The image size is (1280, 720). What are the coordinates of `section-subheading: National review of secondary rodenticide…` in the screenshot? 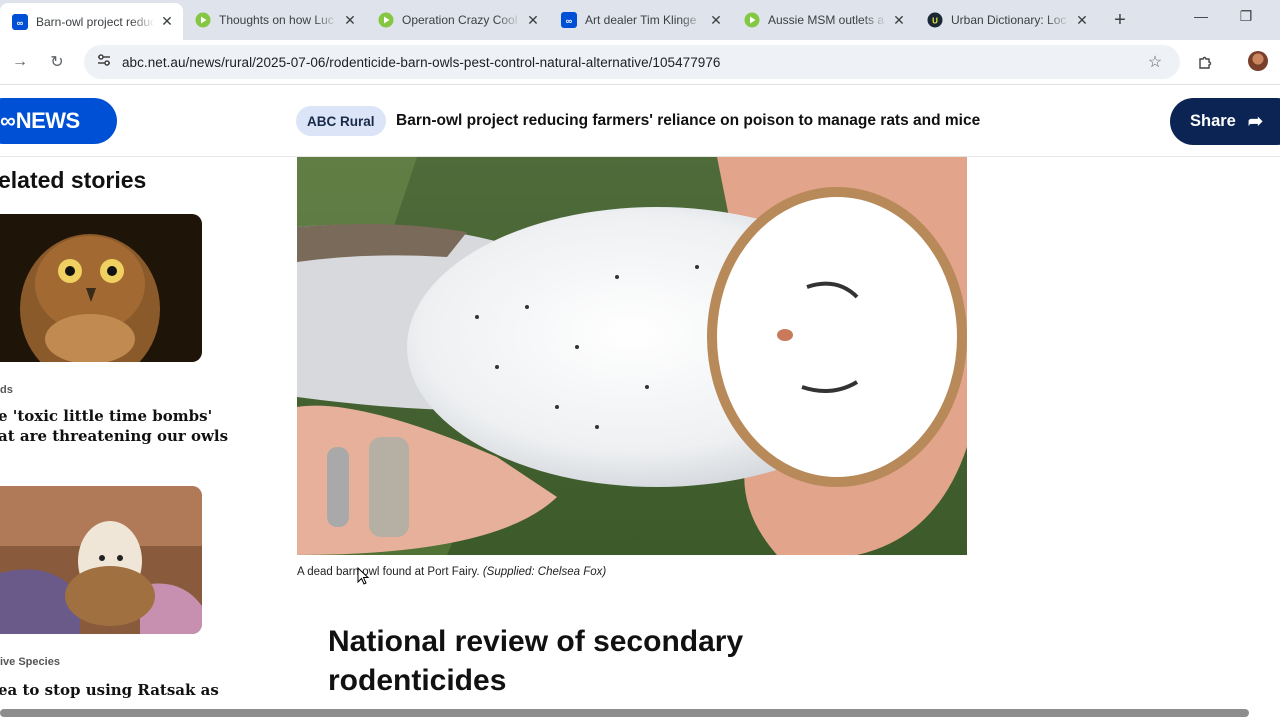 It's located at (536, 661).